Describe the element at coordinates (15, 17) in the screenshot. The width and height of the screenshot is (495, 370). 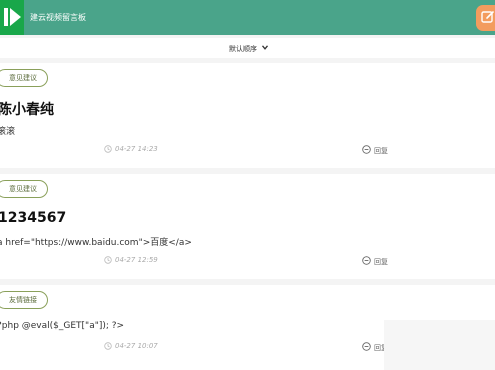
I see `play-icon` at that location.